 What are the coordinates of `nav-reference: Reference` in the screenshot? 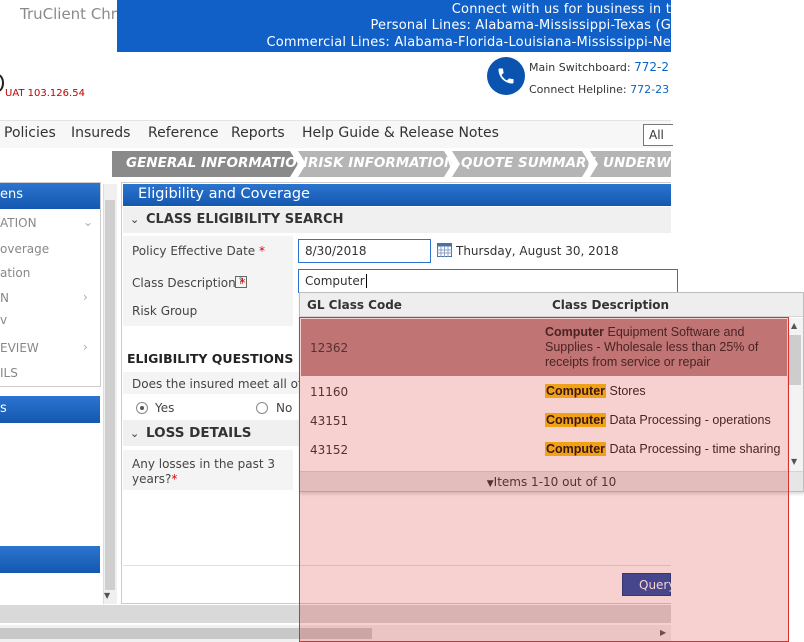 It's located at (183, 133).